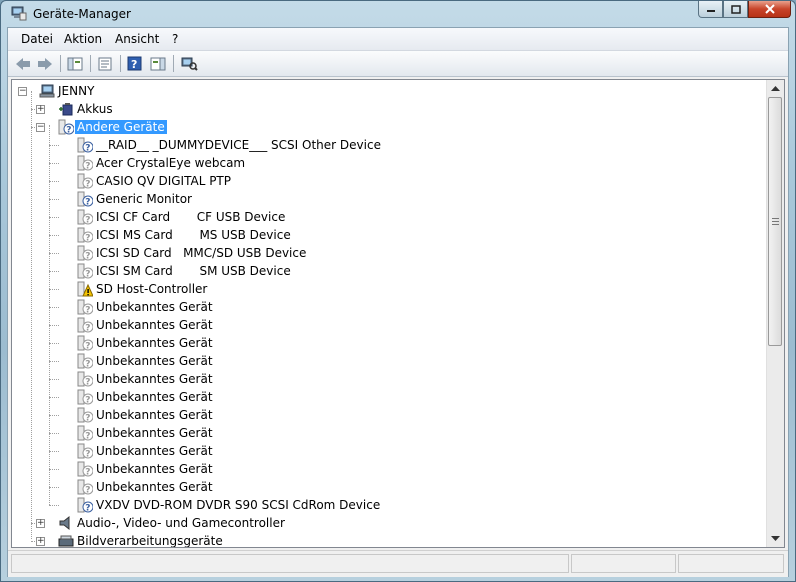  Describe the element at coordinates (775, 88) in the screenshot. I see `scroll-up-button` at that location.